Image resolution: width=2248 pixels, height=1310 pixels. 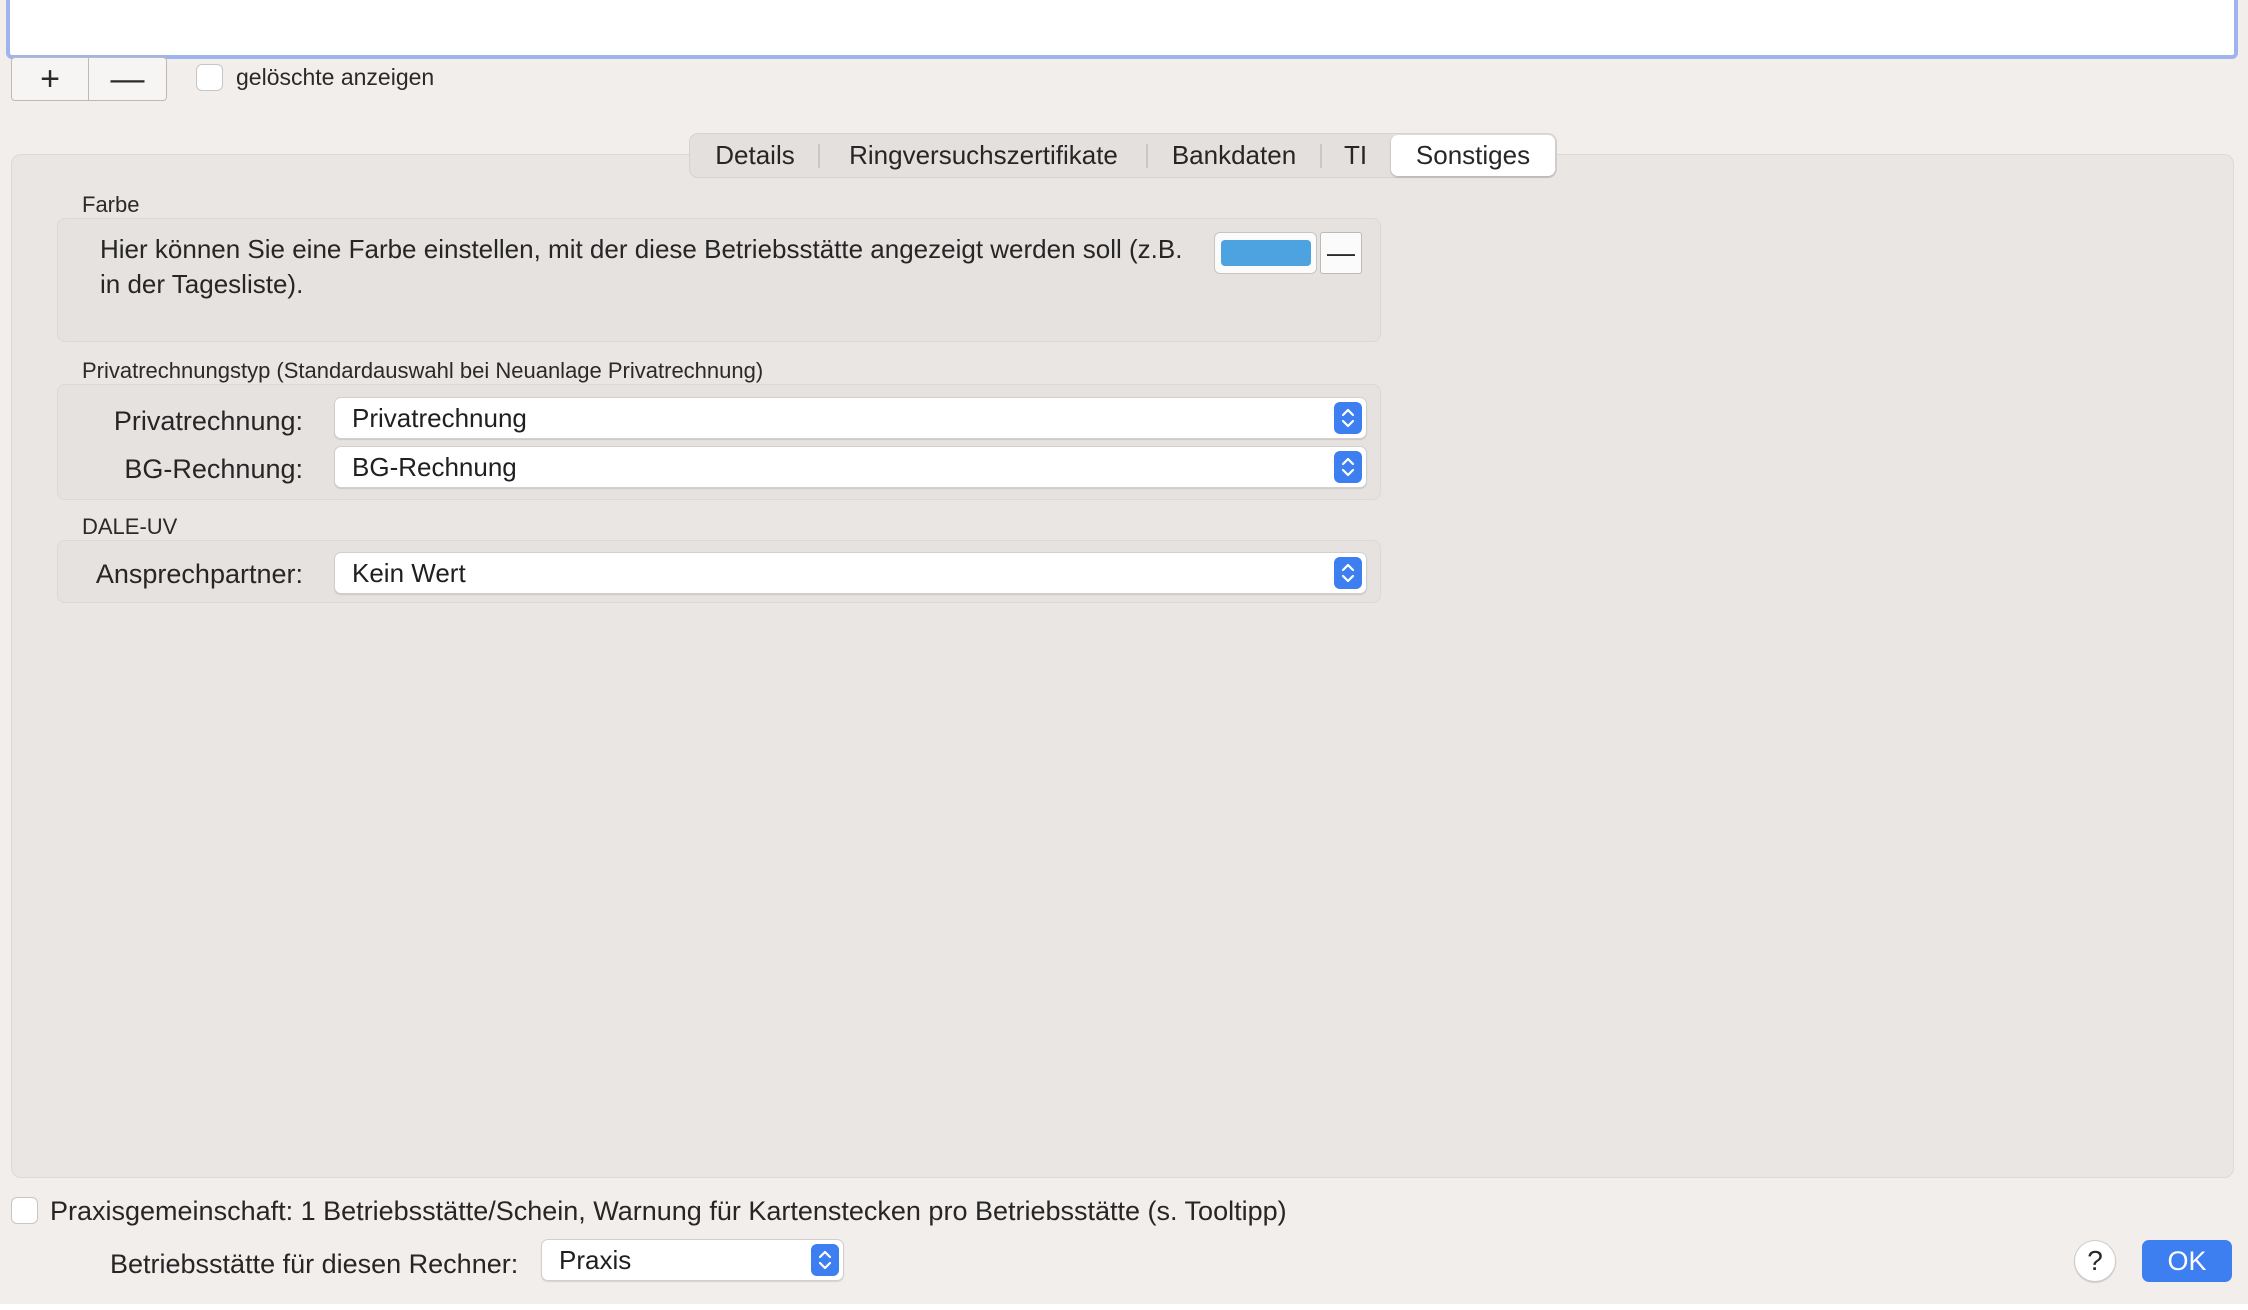 I want to click on farbe-group-title: Farbe, so click(x=111, y=204).